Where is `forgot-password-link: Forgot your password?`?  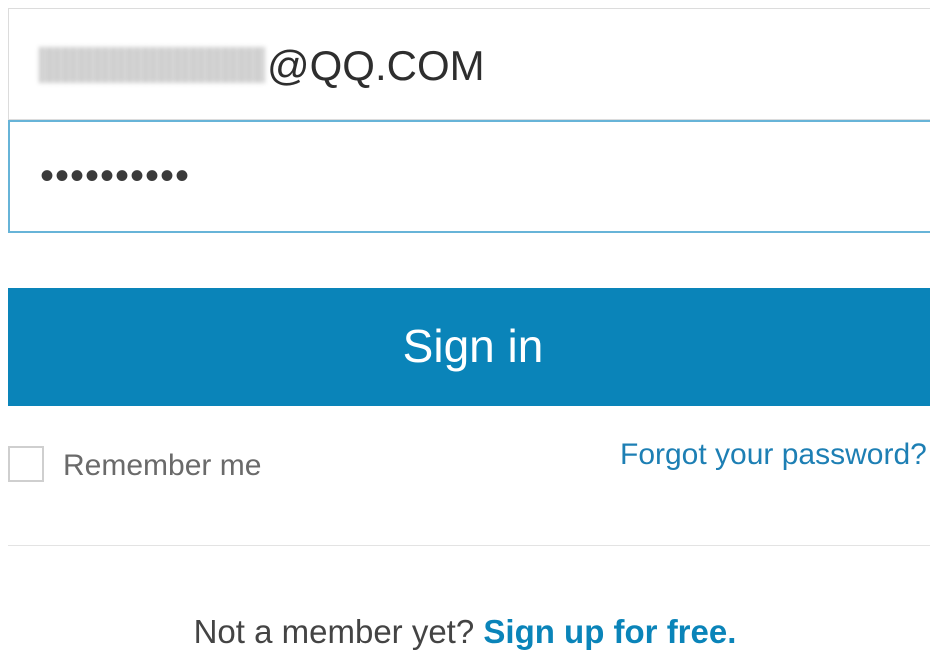
forgot-password-link: Forgot your password? is located at coordinates (773, 455).